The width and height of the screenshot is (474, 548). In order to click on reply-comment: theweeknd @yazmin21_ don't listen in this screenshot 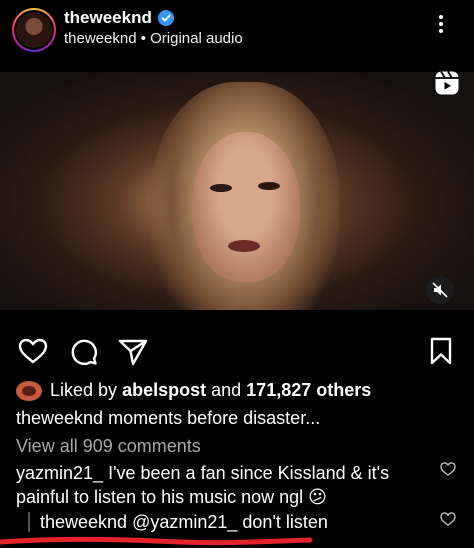, I will do `click(184, 522)`.